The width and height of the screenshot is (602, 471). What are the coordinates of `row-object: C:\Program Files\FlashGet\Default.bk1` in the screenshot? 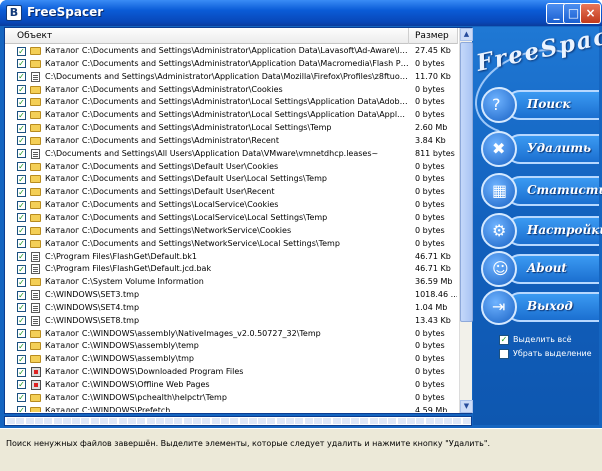 It's located at (121, 256).